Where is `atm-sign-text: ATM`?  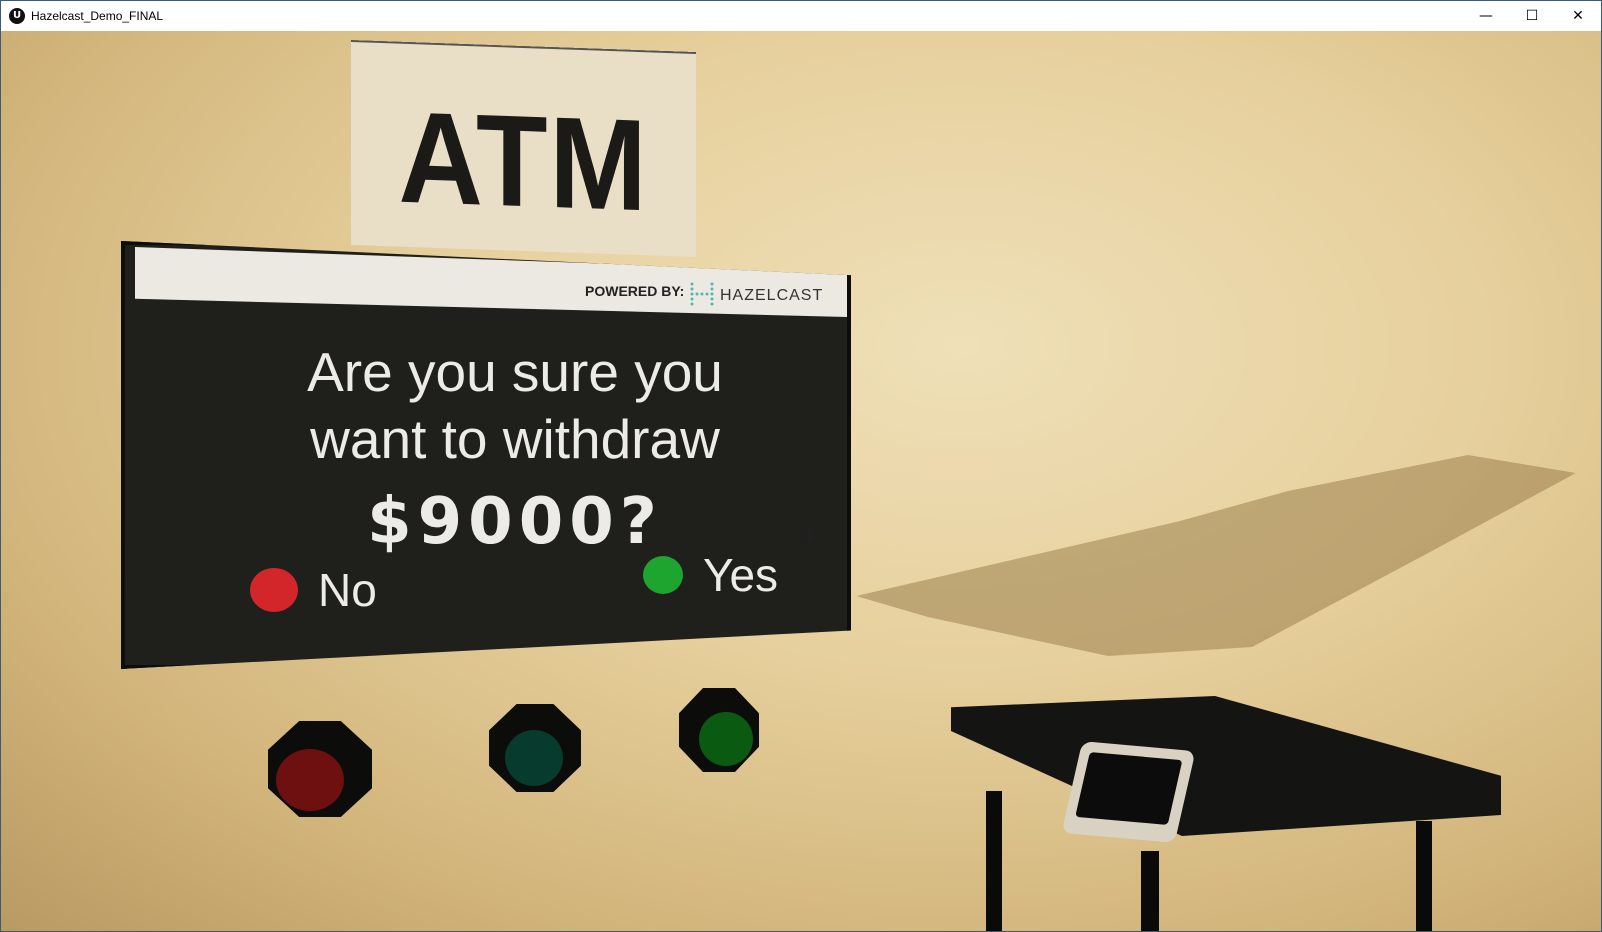
atm-sign-text: ATM is located at coordinates (523, 161).